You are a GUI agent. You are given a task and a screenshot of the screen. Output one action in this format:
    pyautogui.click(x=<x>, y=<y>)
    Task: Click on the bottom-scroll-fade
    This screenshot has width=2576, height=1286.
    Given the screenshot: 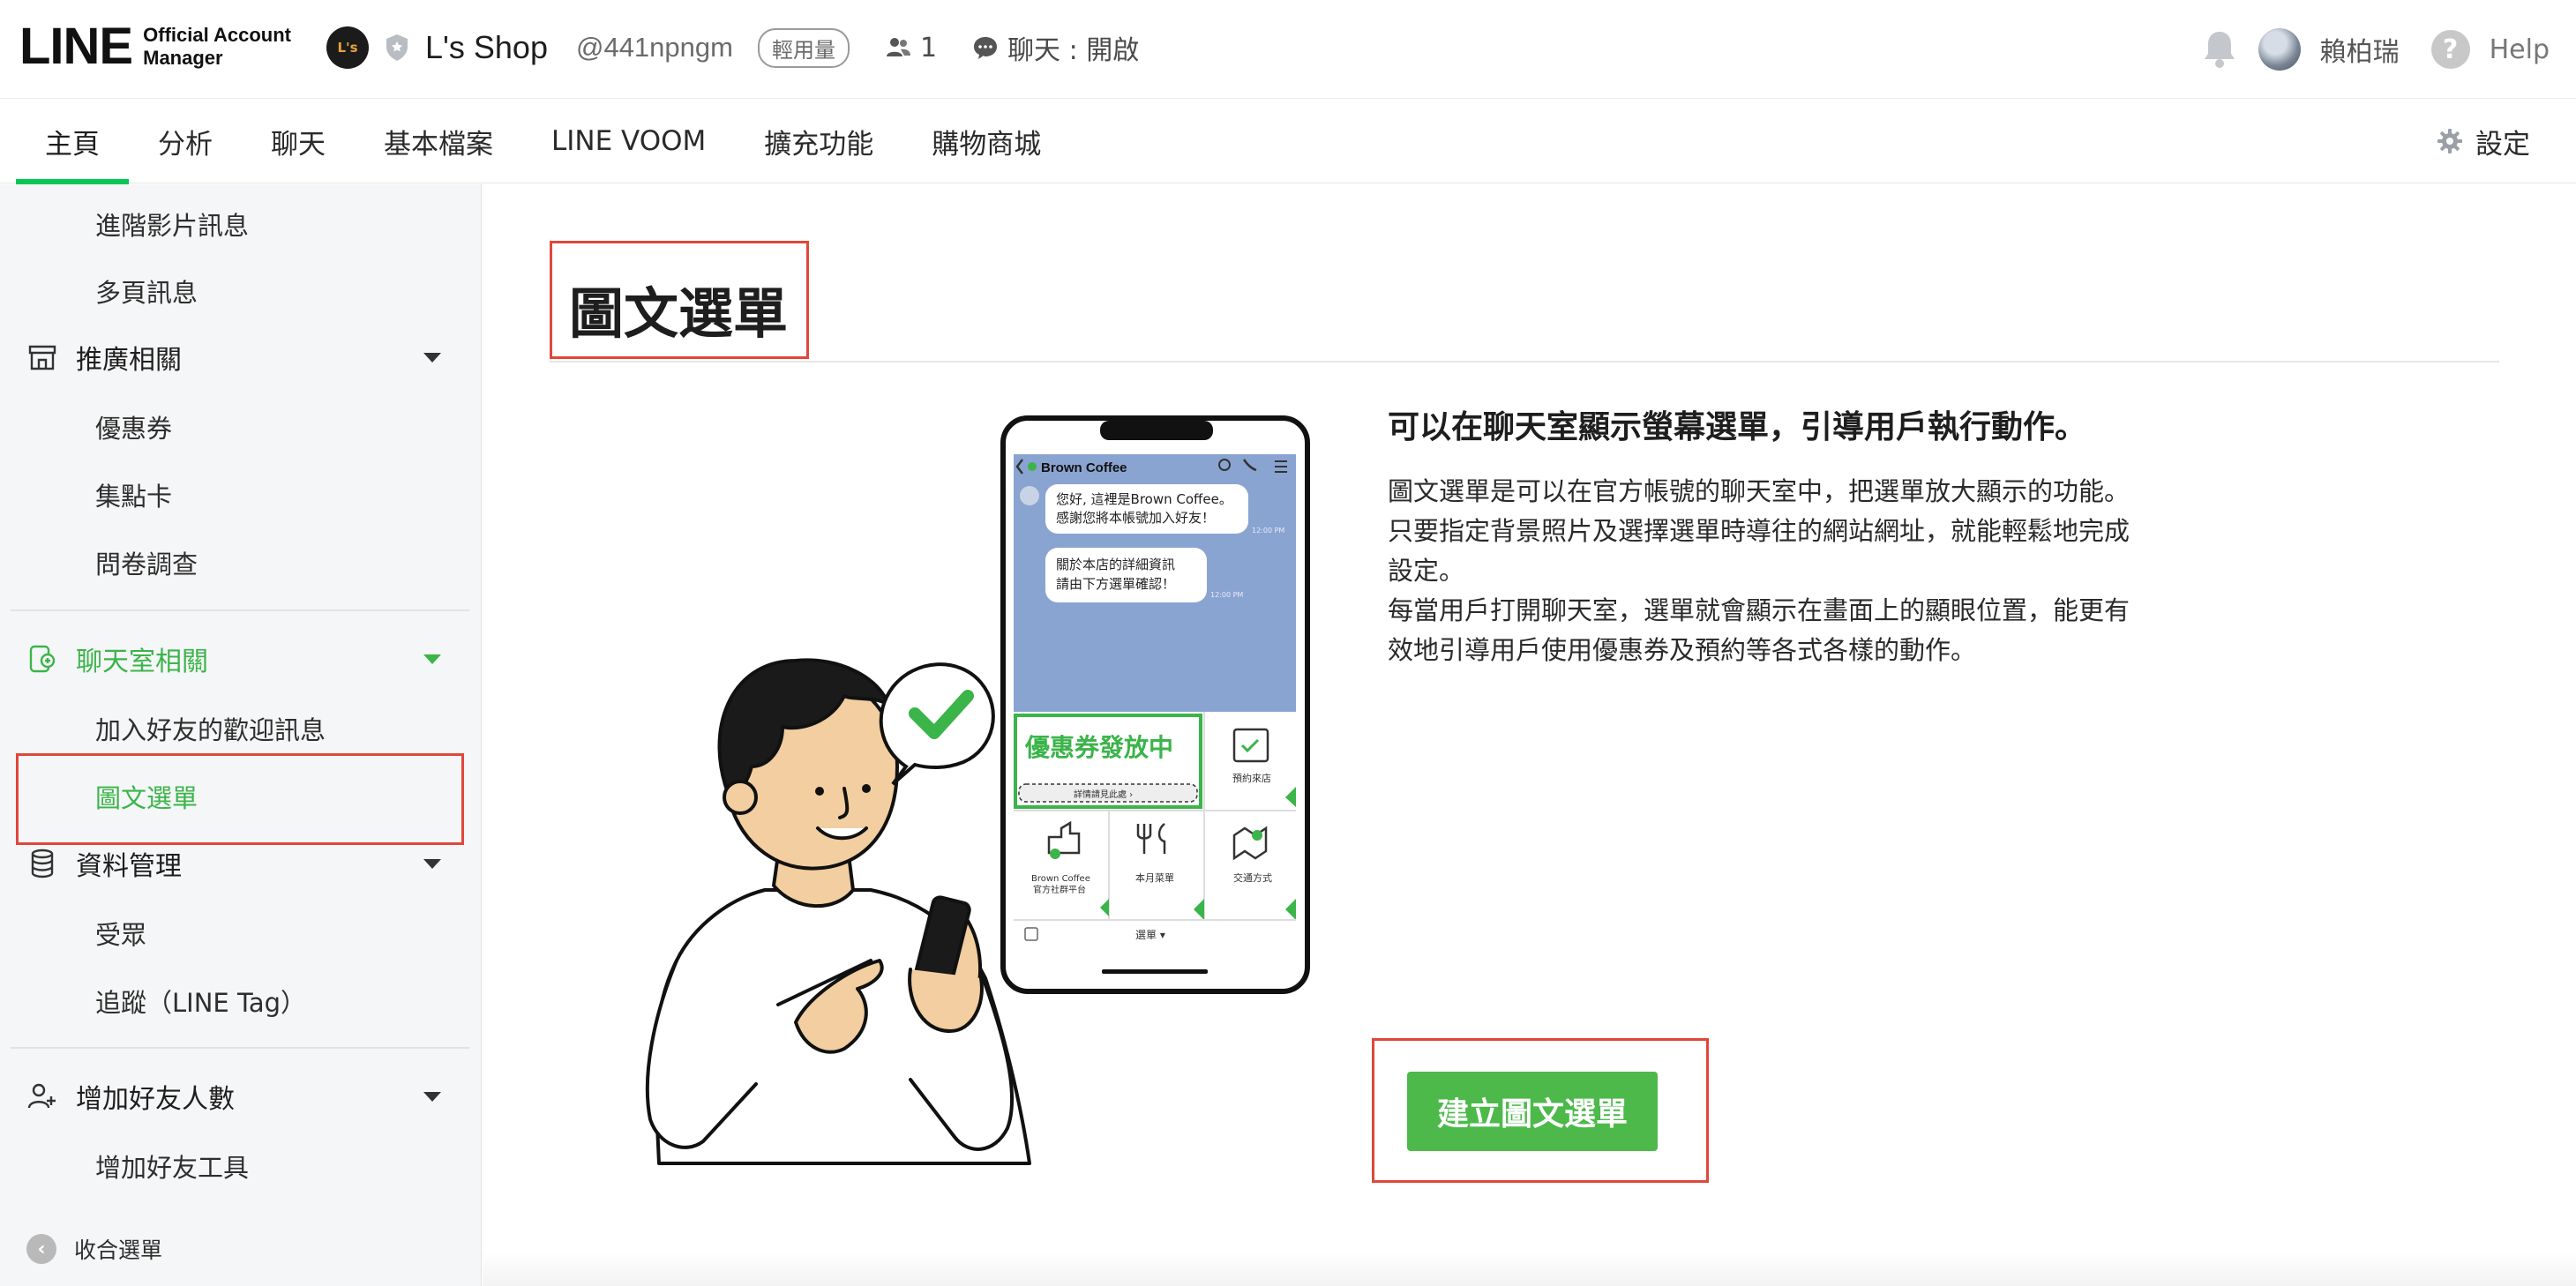 What is the action you would take?
    pyautogui.click(x=1530, y=1268)
    